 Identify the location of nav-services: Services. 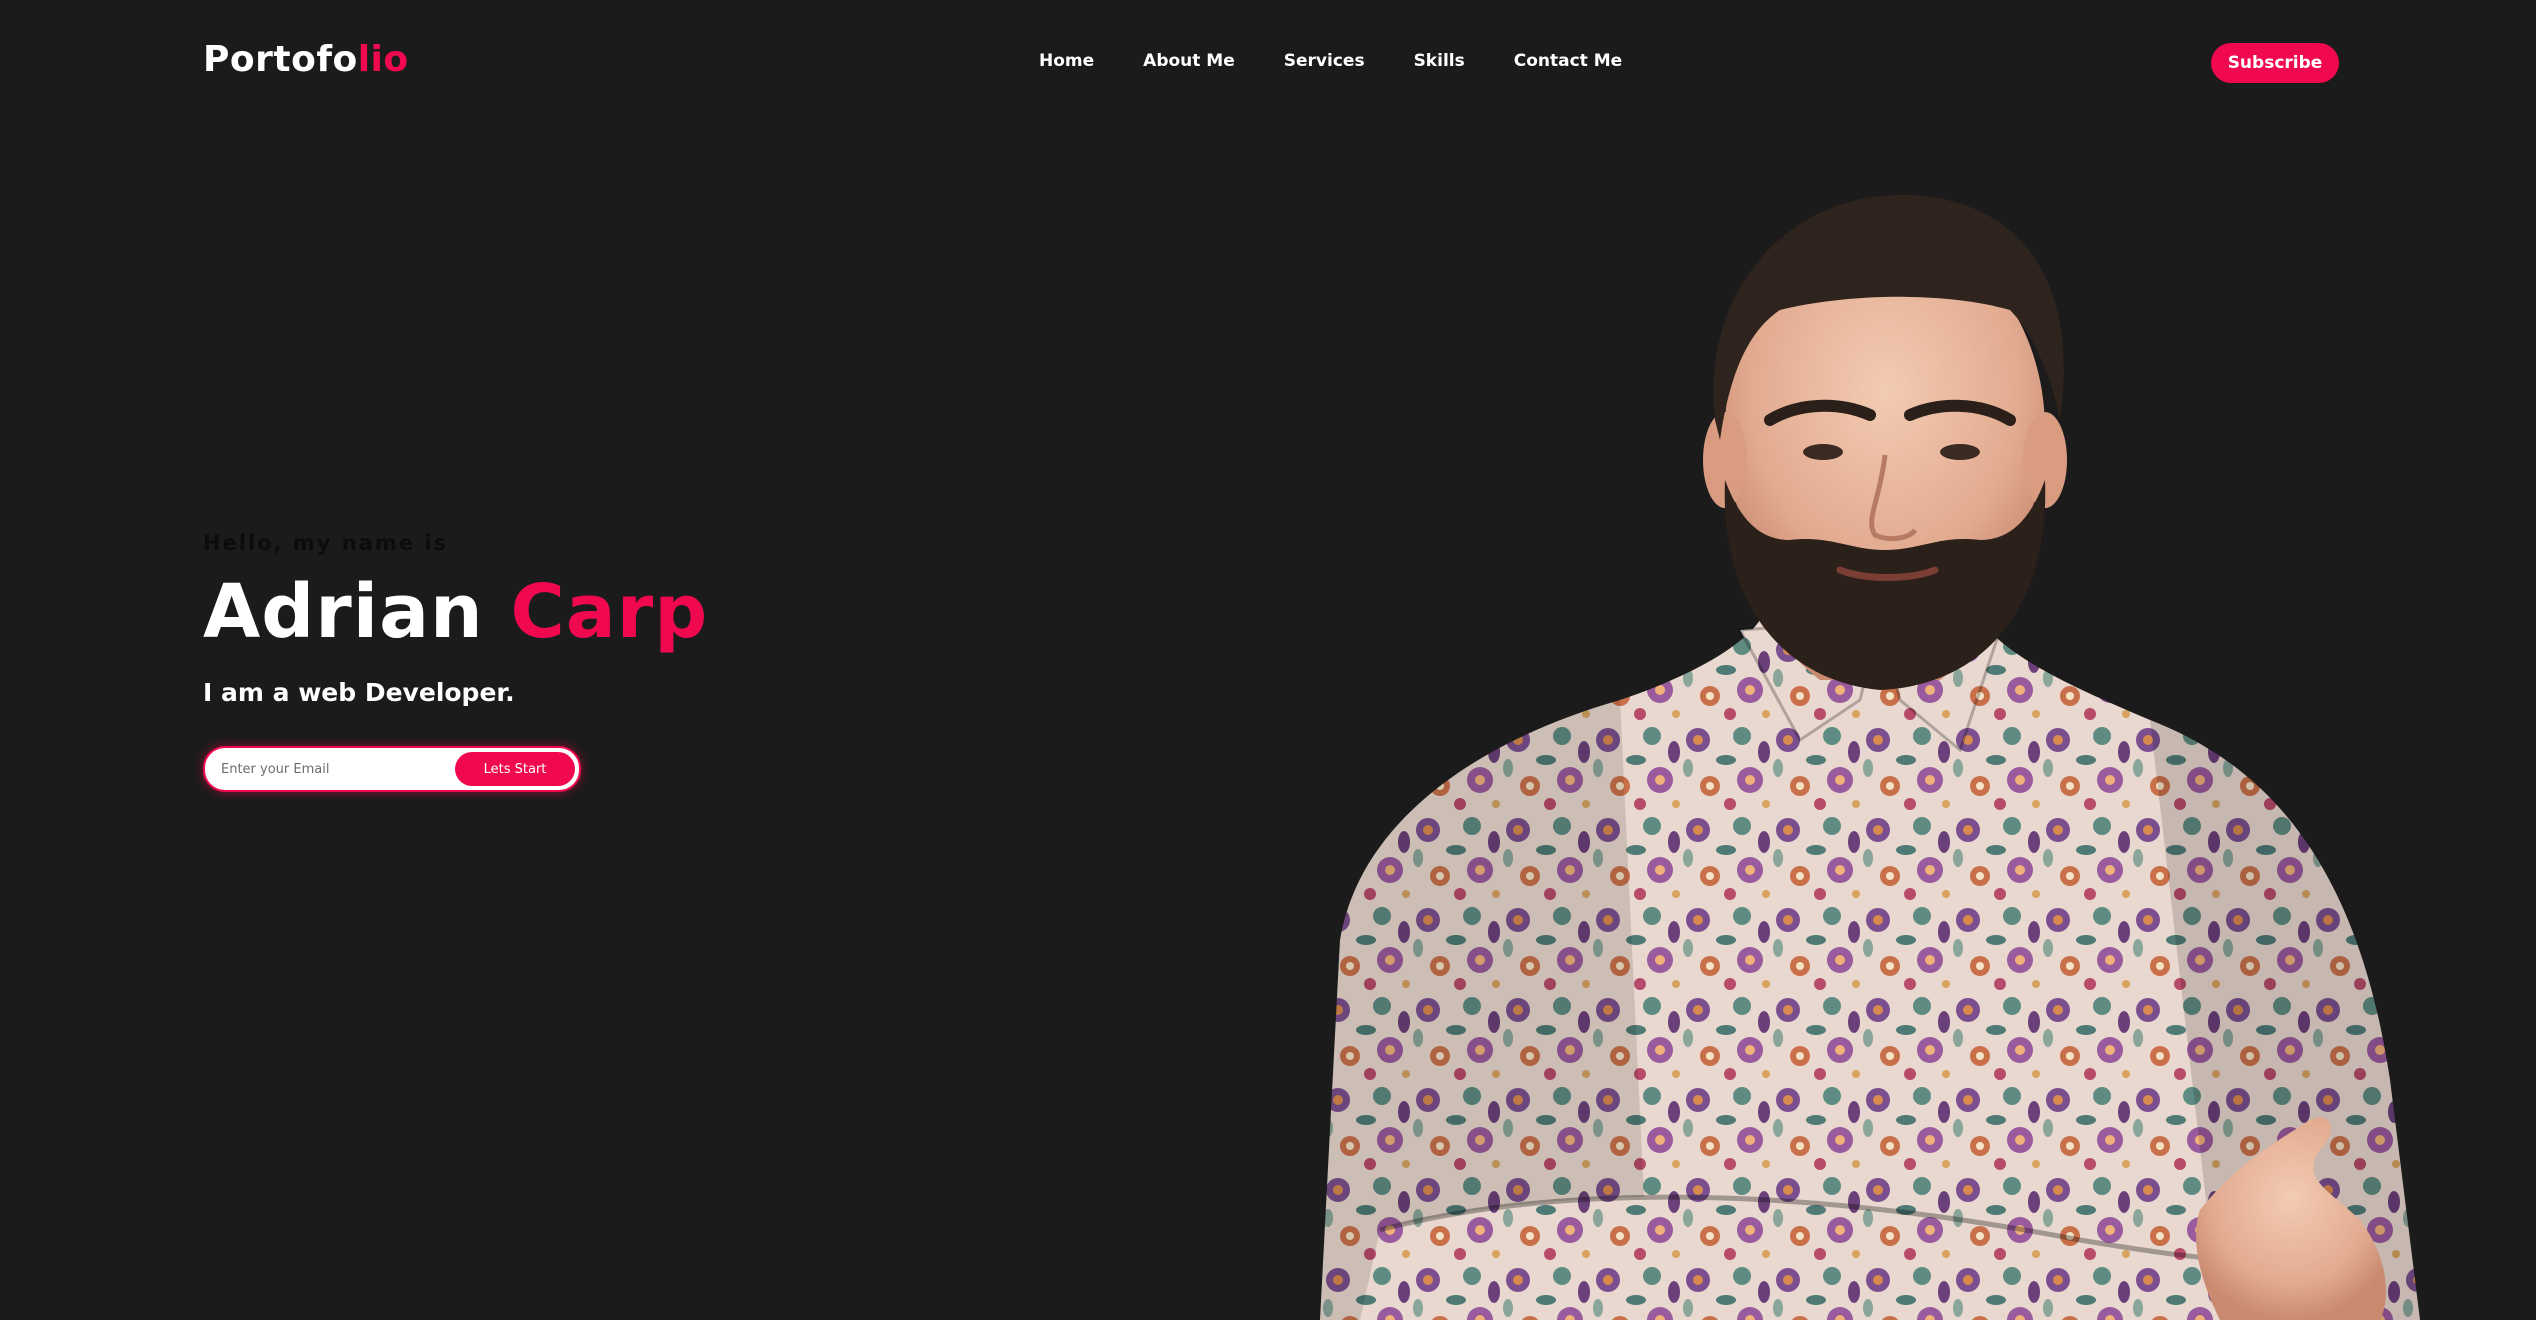
(1324, 61).